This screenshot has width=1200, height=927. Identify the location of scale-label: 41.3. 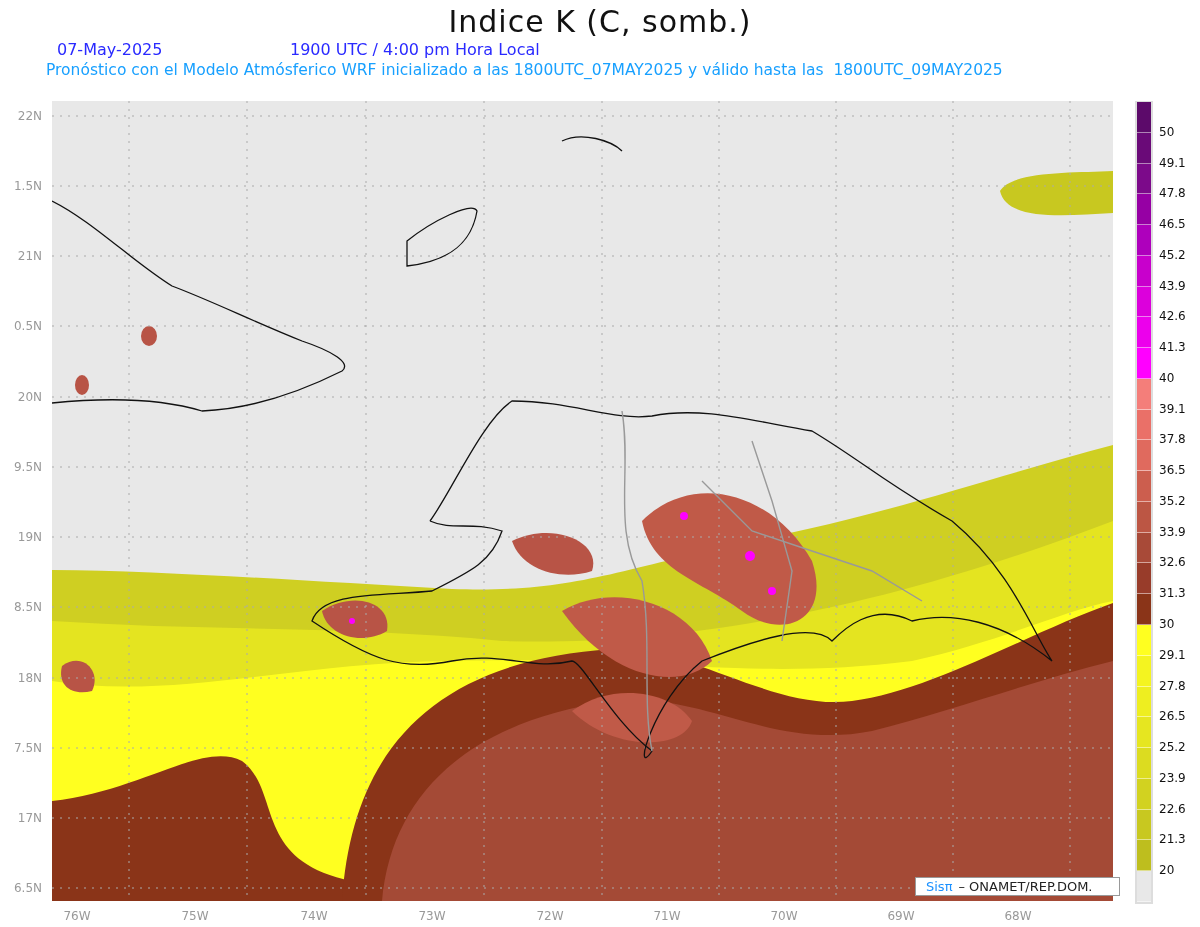
(1172, 347).